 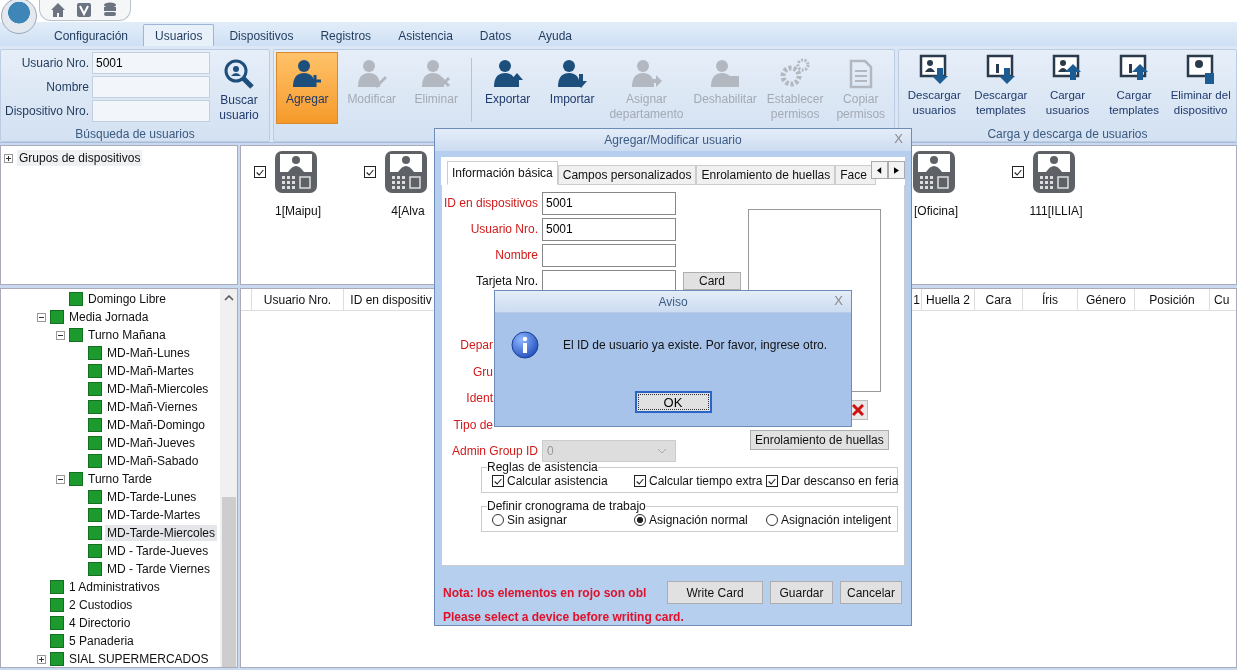 I want to click on column-header: Huella 2, so click(x=947, y=299).